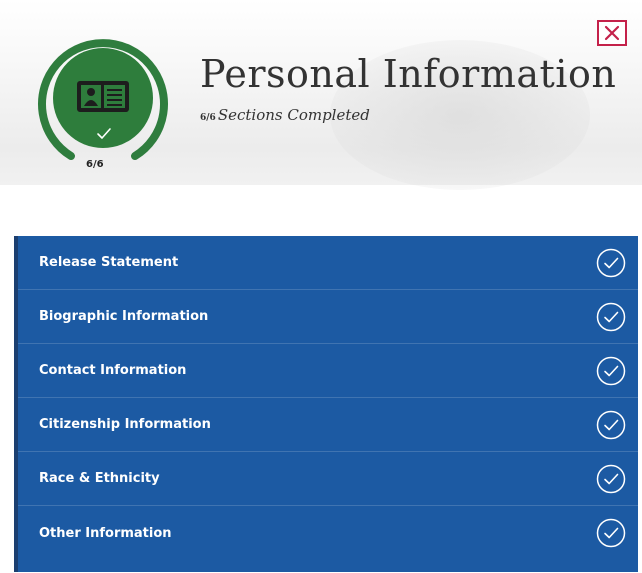  What do you see at coordinates (109, 262) in the screenshot?
I see `section-label: Release Statement` at bounding box center [109, 262].